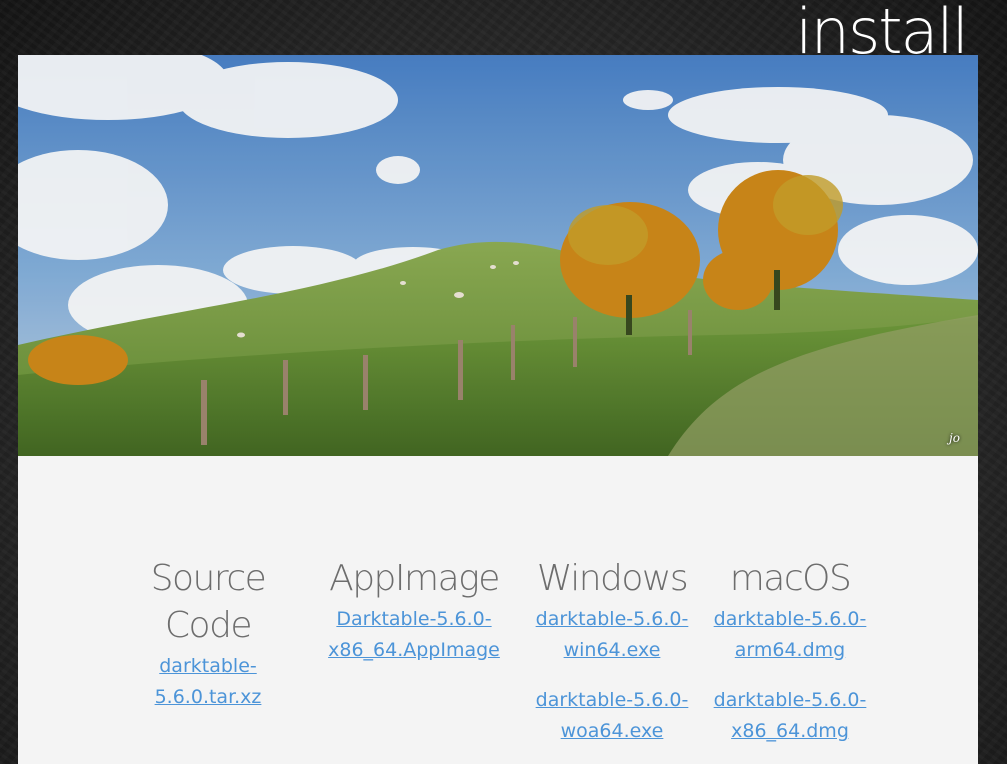  What do you see at coordinates (790, 716) in the screenshot?
I see `macos-x86-link: darktable-5.6.0-x86_64.dmg` at bounding box center [790, 716].